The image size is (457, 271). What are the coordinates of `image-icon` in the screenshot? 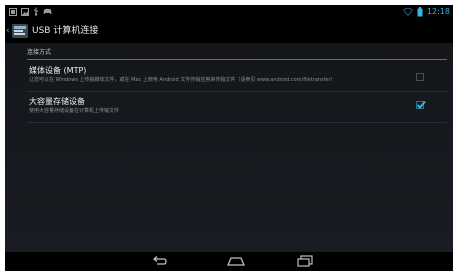 It's located at (25, 11).